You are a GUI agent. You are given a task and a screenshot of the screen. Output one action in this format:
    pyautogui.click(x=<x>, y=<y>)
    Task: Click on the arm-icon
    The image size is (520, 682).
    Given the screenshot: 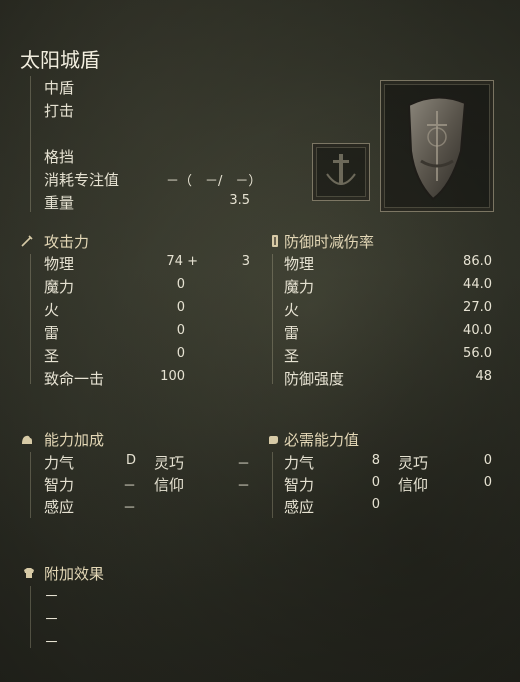 What is the action you would take?
    pyautogui.click(x=27, y=439)
    